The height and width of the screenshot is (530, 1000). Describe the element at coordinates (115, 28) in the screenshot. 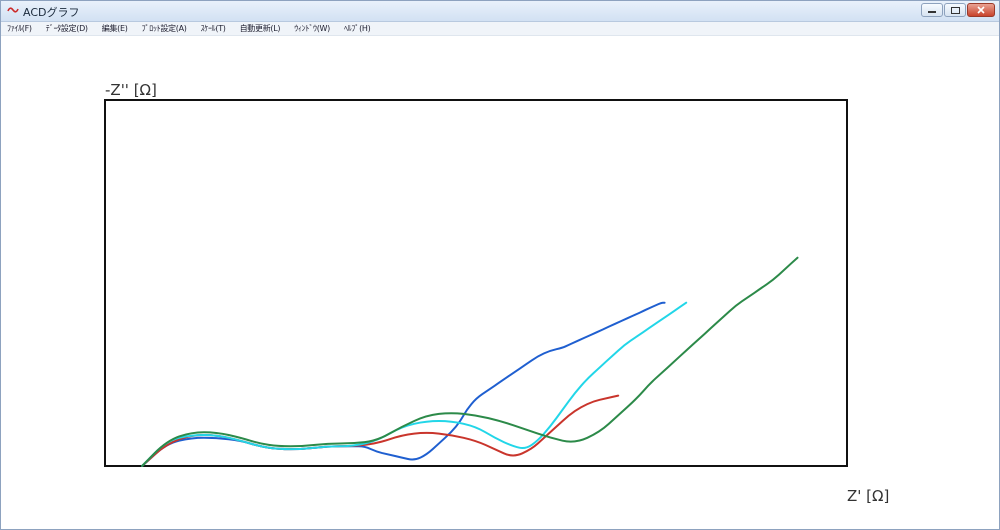

I see `menu-edit: 編集(E)` at that location.